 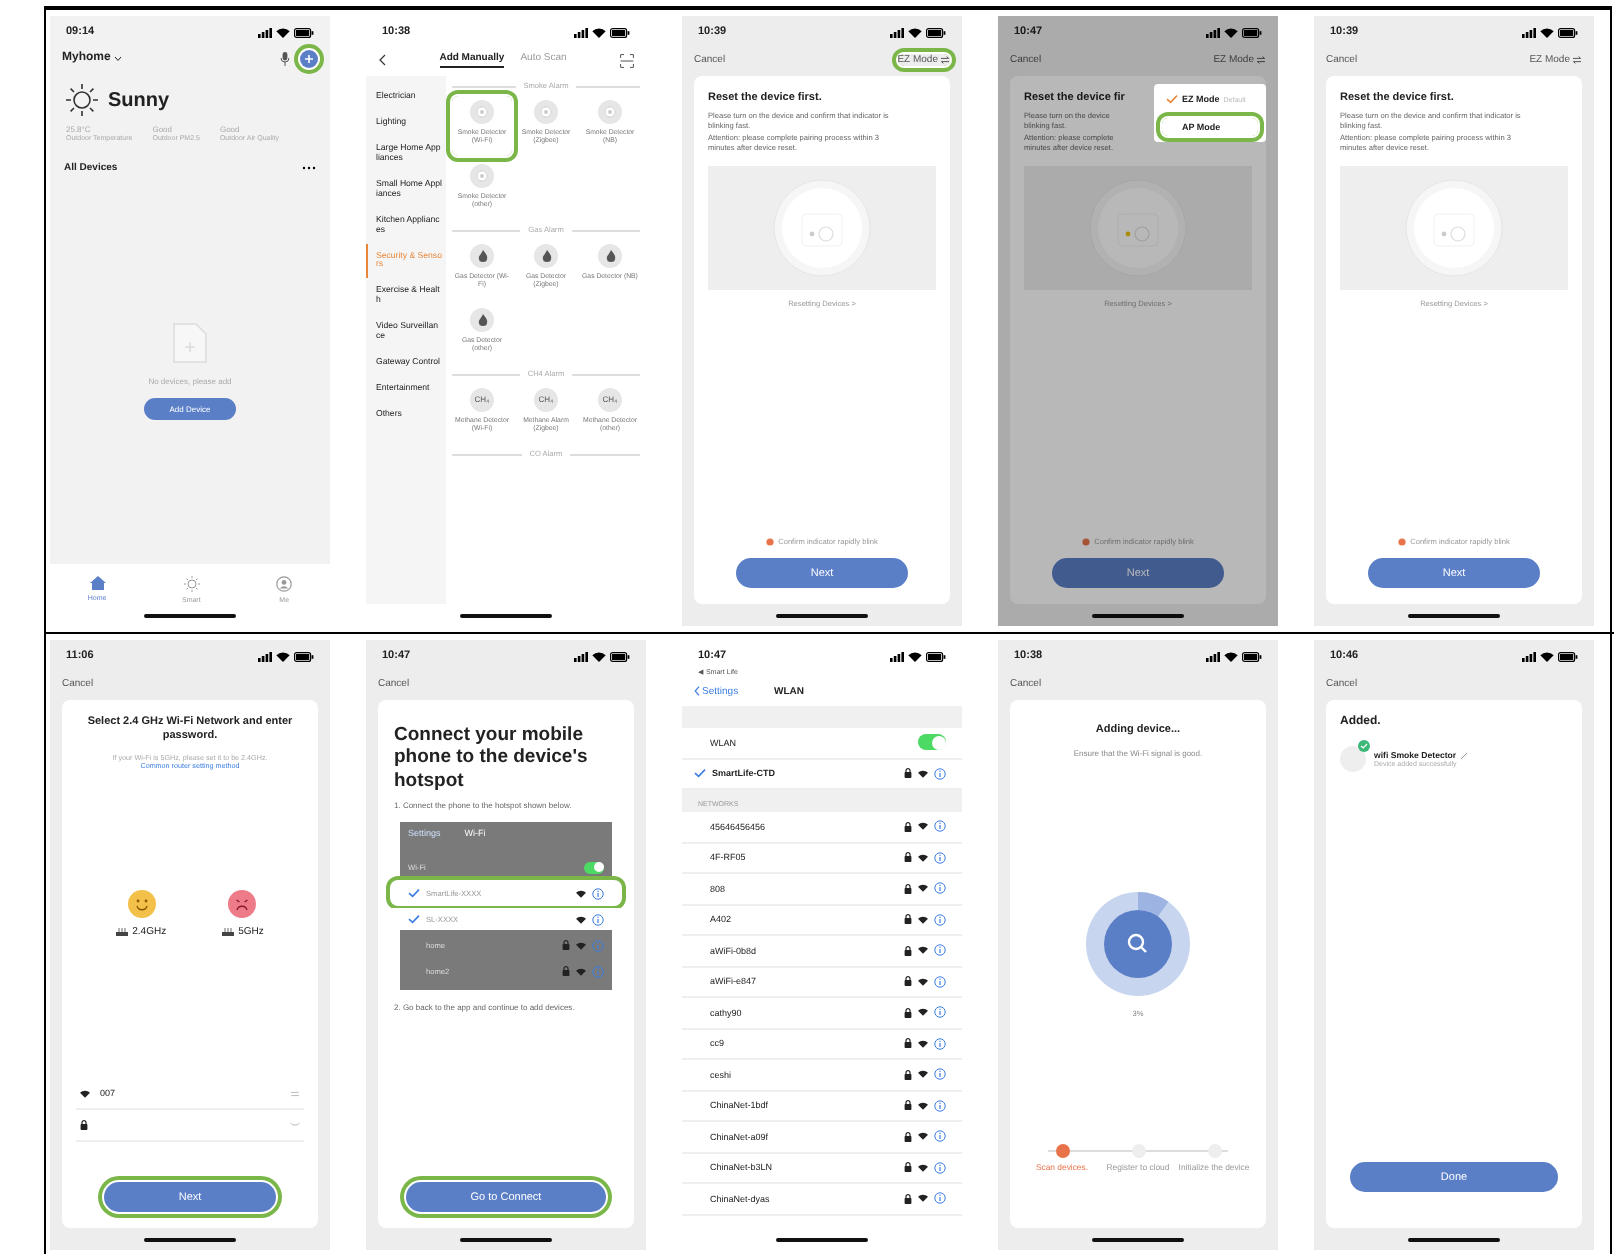 I want to click on search-icon, so click(x=1138, y=944).